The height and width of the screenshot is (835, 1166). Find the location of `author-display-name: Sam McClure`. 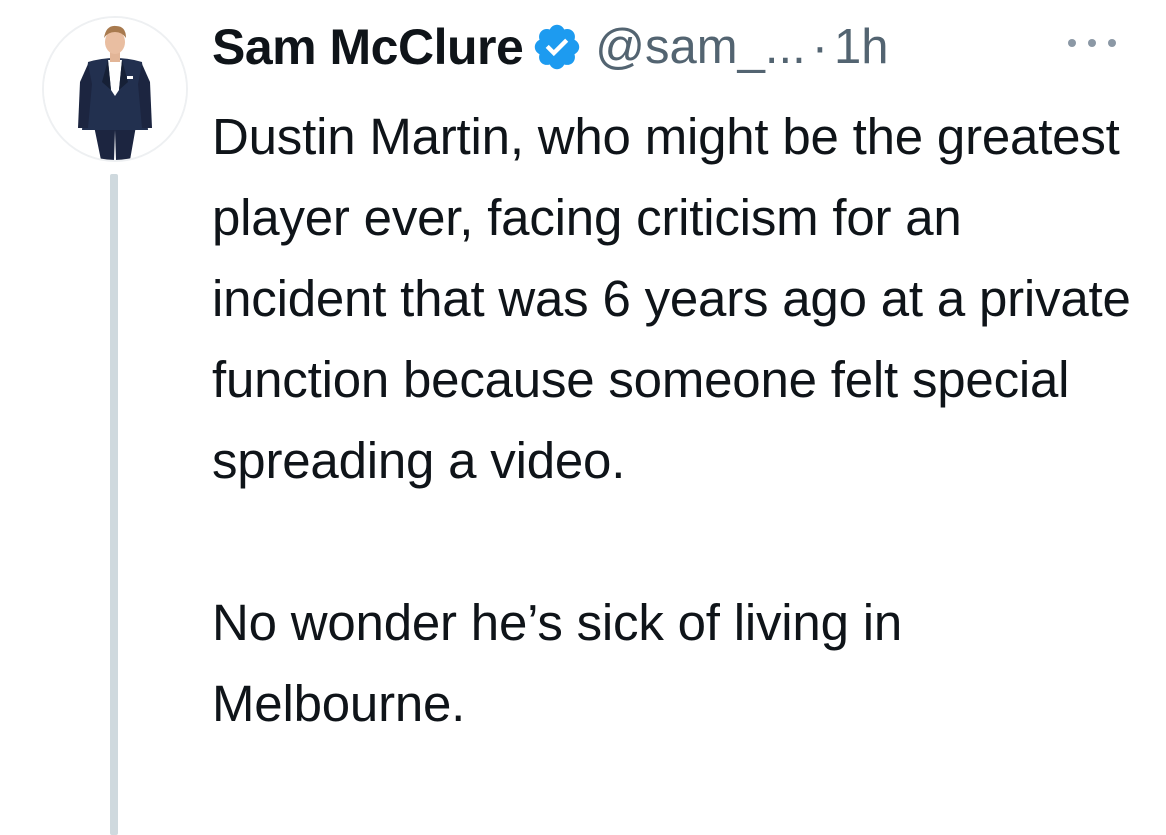

author-display-name: Sam McClure is located at coordinates (368, 47).